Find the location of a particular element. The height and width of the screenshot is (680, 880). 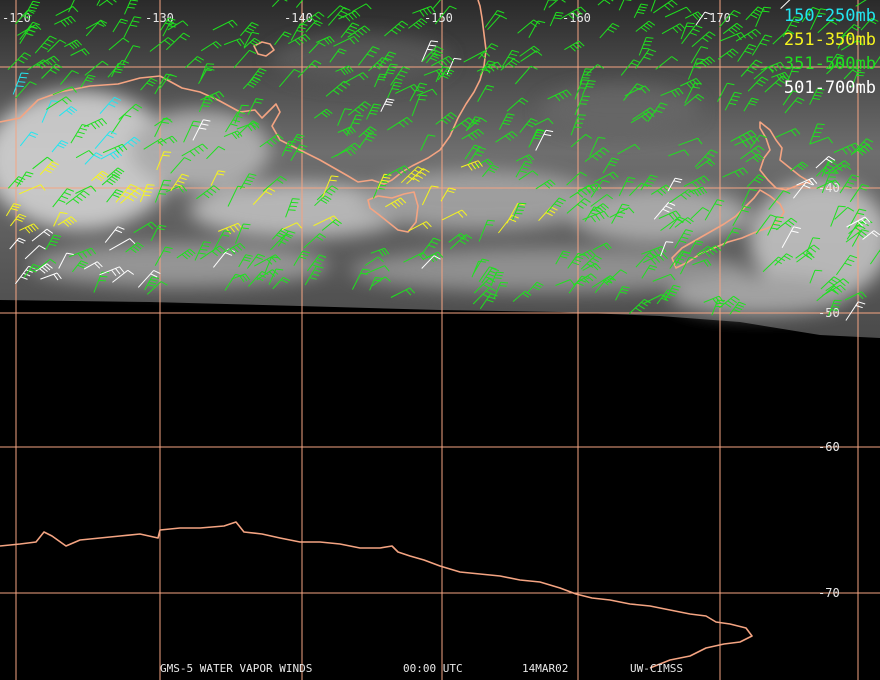

lat-label: -60 is located at coordinates (829, 447).